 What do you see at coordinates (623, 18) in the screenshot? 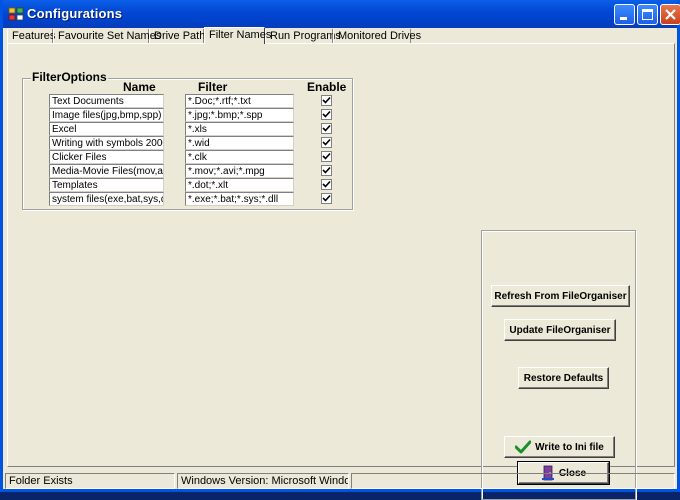
I see `minimize-icon` at bounding box center [623, 18].